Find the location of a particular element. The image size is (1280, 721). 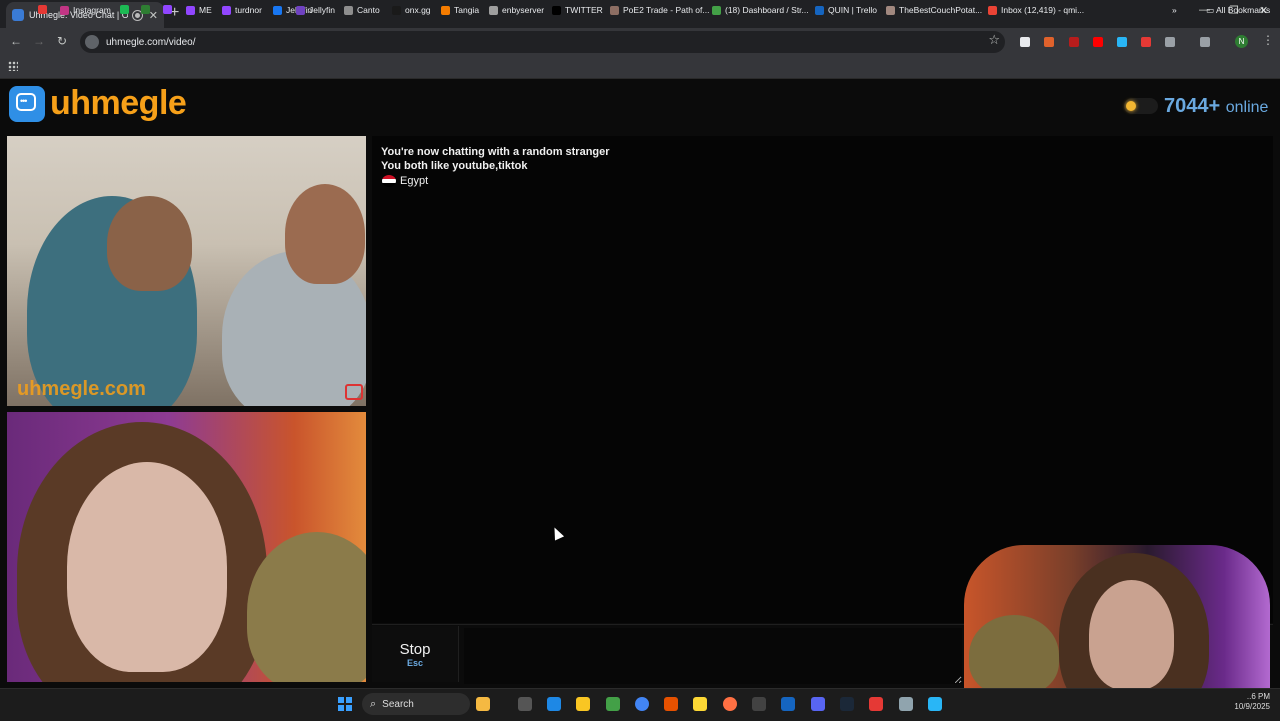

extension-tp-icon is located at coordinates (1146, 42).